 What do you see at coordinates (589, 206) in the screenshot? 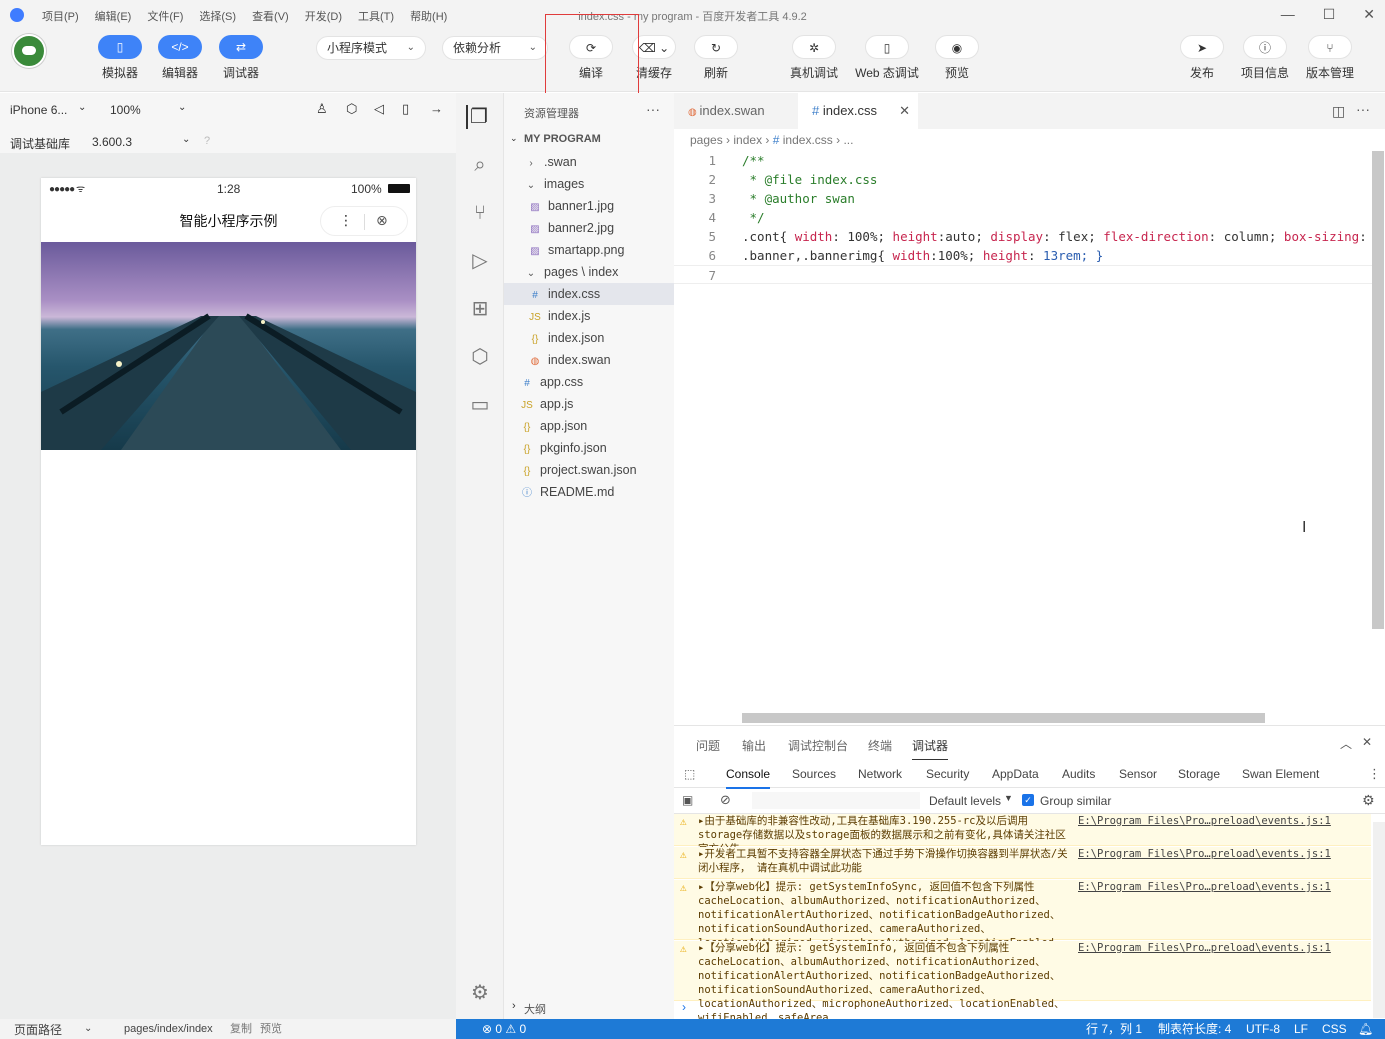
I see `file-tree-item: ▨ banner1.jpg` at bounding box center [589, 206].